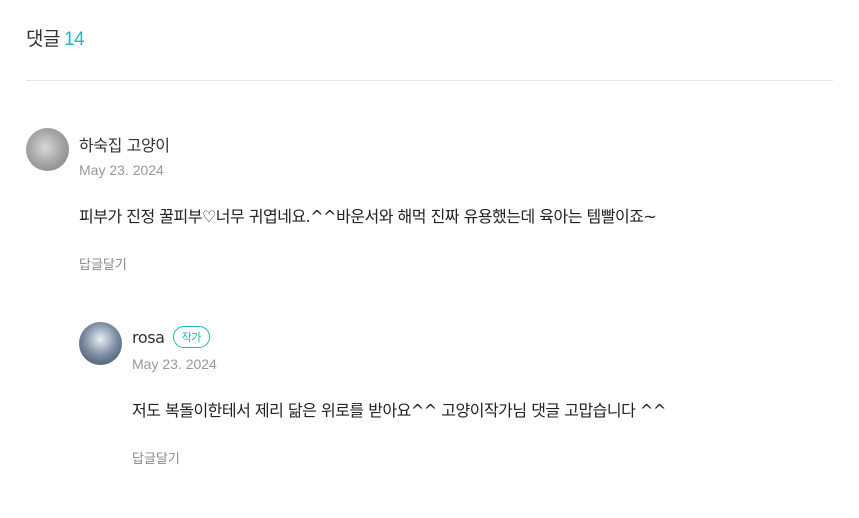 The image size is (859, 518). I want to click on comments-title: 댓글, so click(43, 39).